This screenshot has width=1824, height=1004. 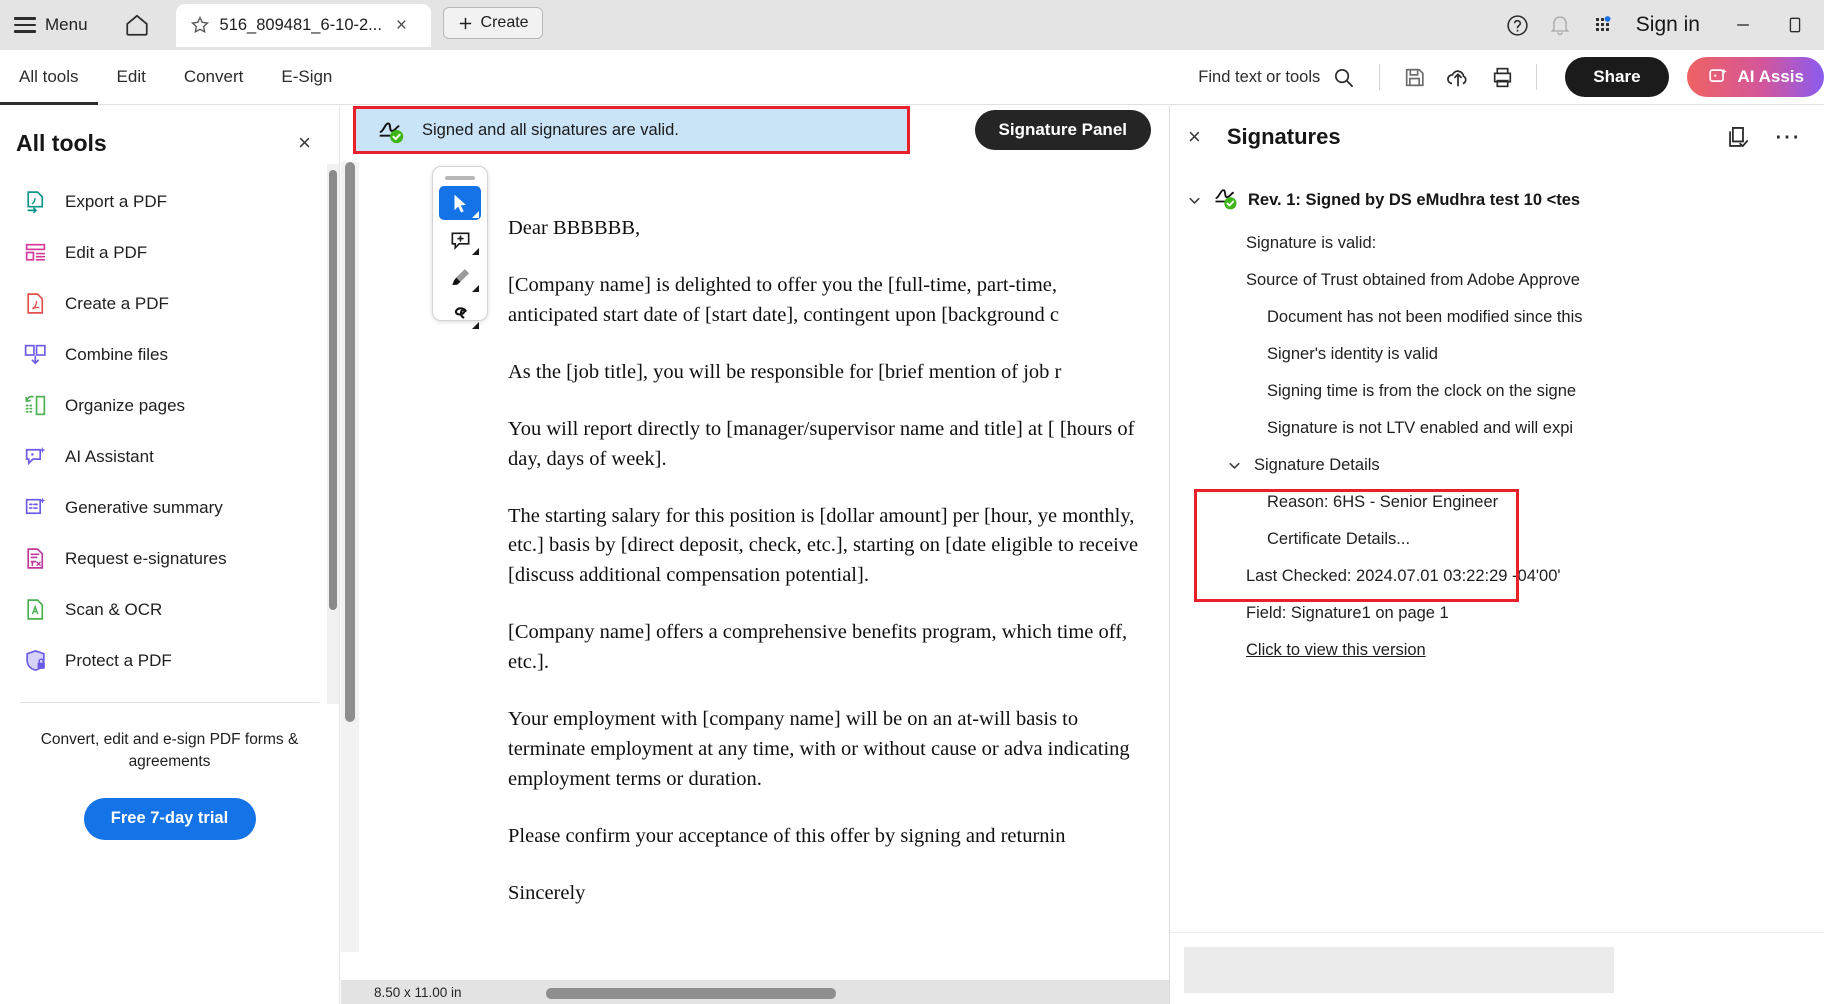 I want to click on share-button: Share, so click(x=1617, y=77).